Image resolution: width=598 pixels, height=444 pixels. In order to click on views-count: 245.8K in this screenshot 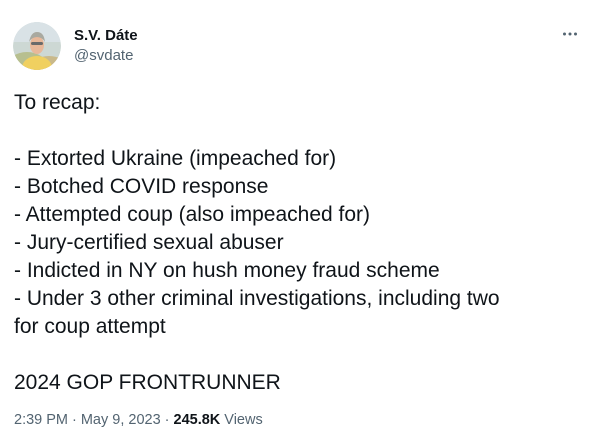, I will do `click(197, 420)`.